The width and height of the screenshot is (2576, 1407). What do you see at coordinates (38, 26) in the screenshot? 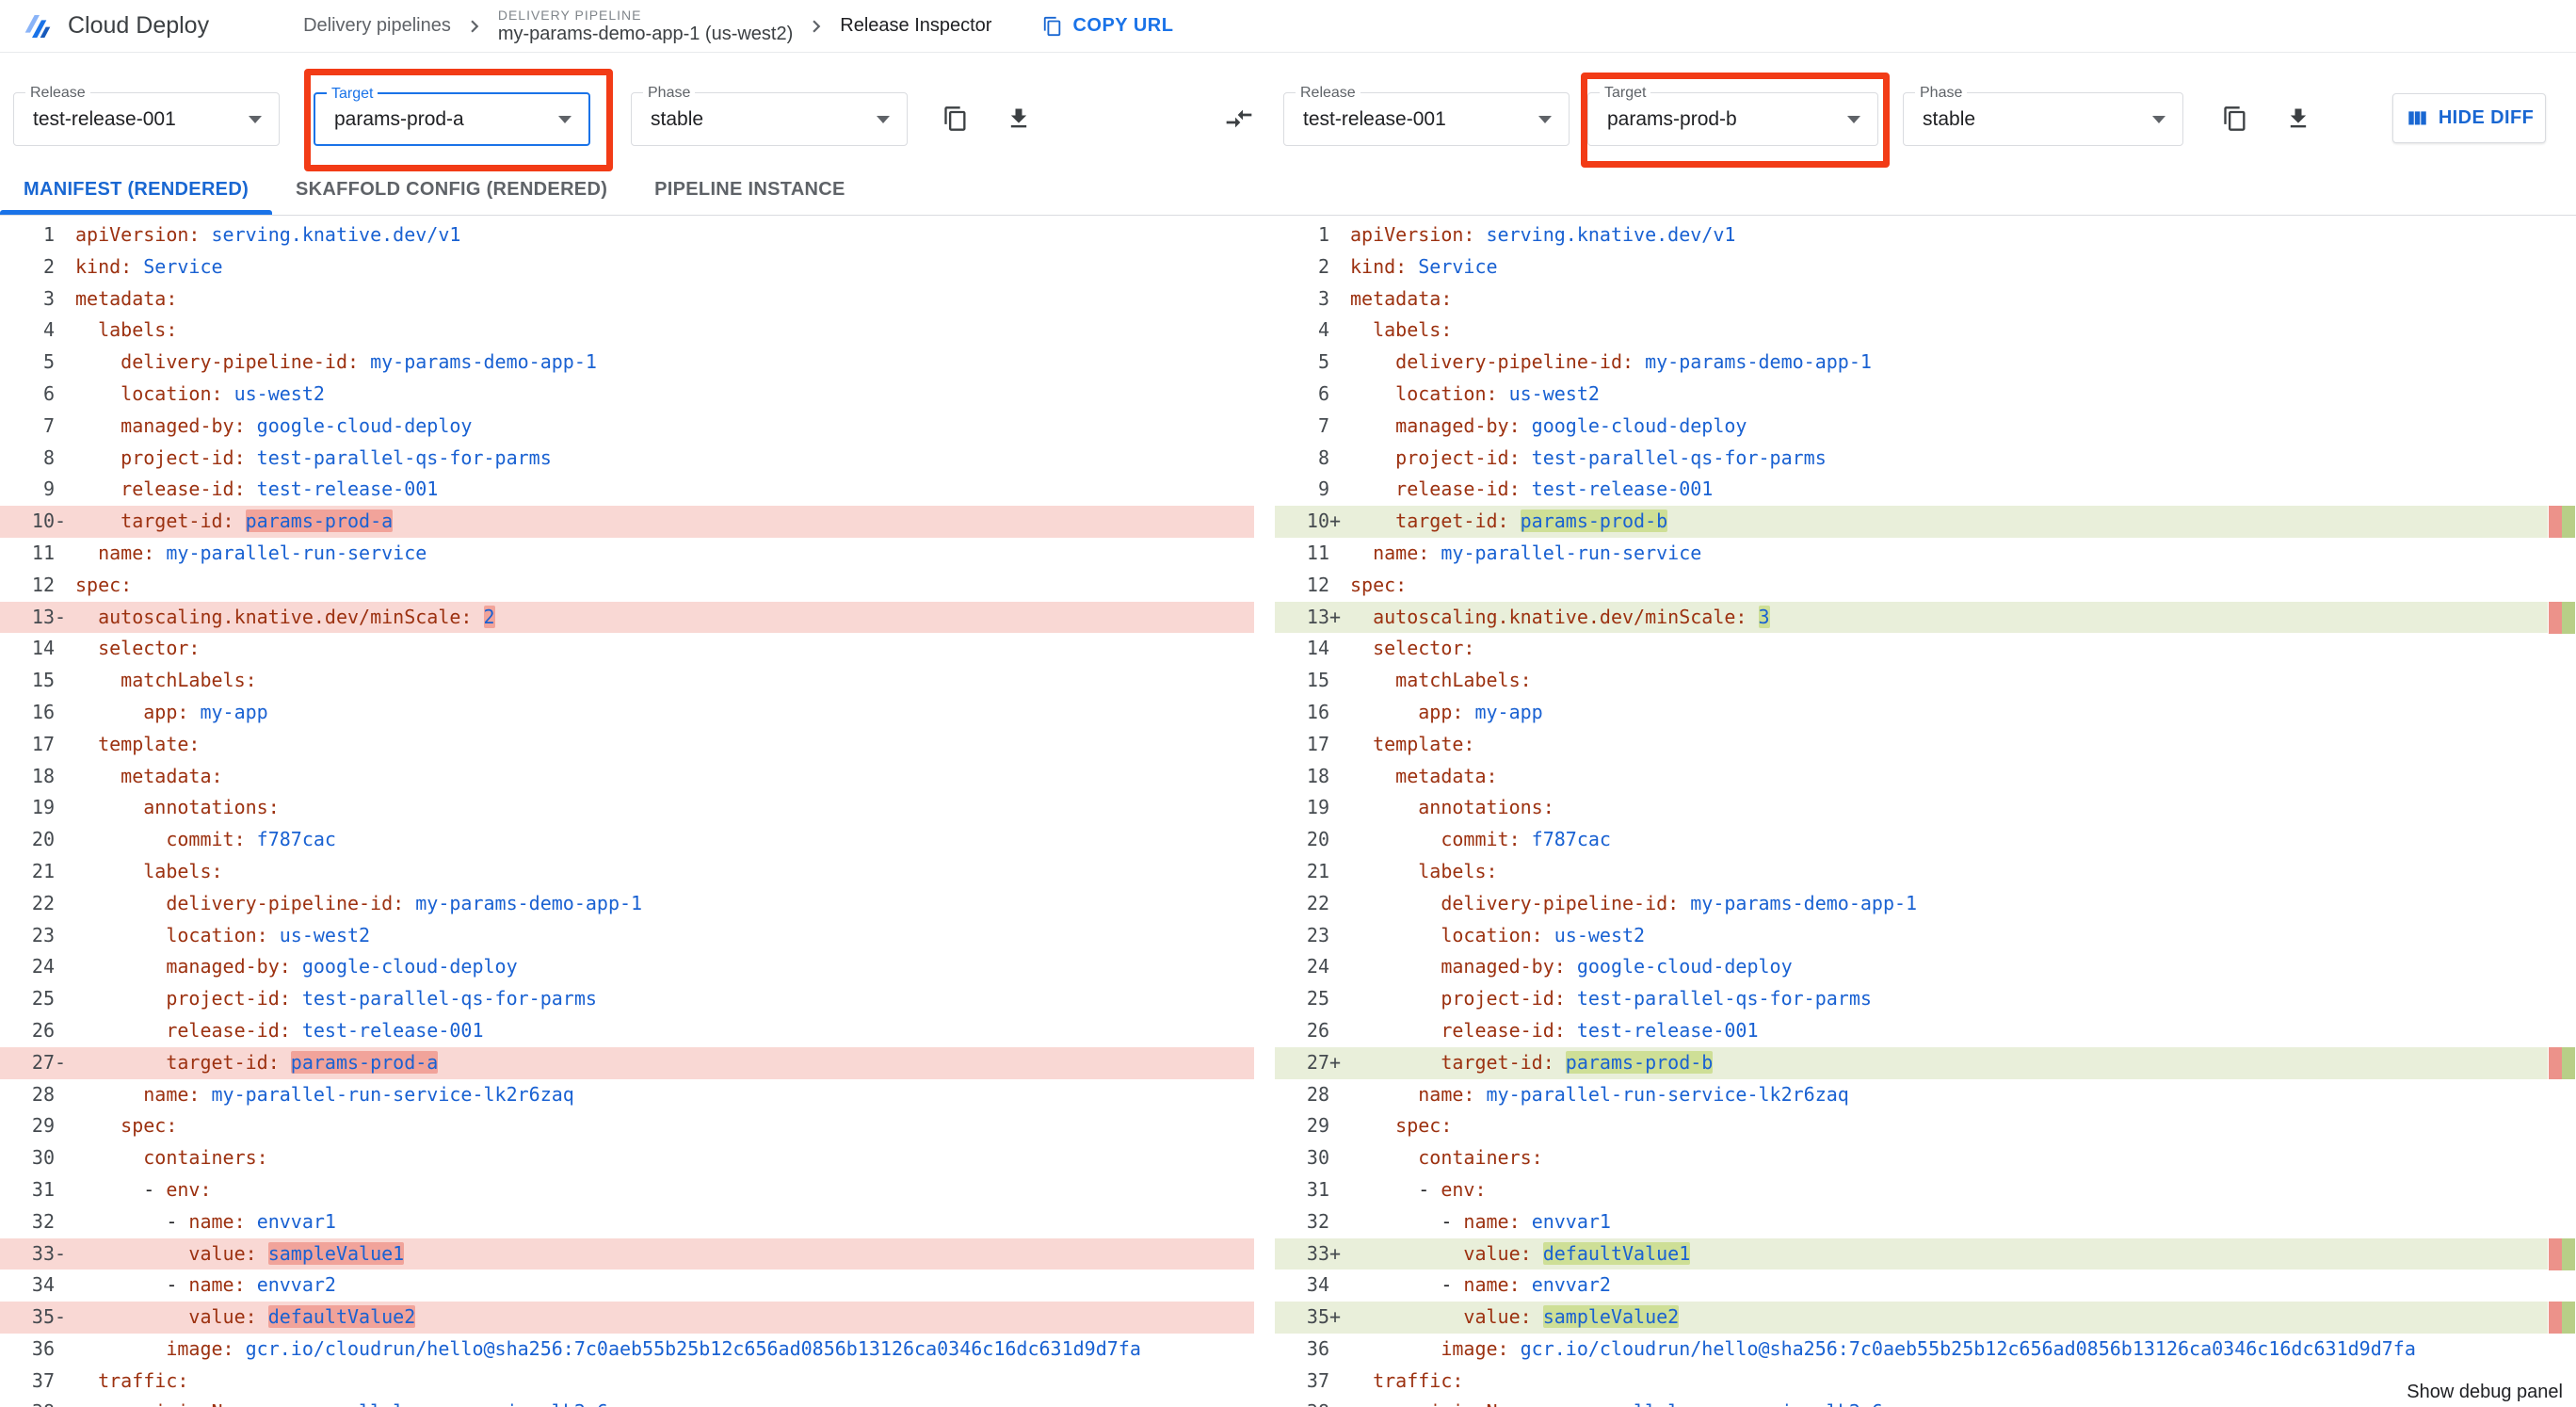
I see `cloud-deploy-logo` at bounding box center [38, 26].